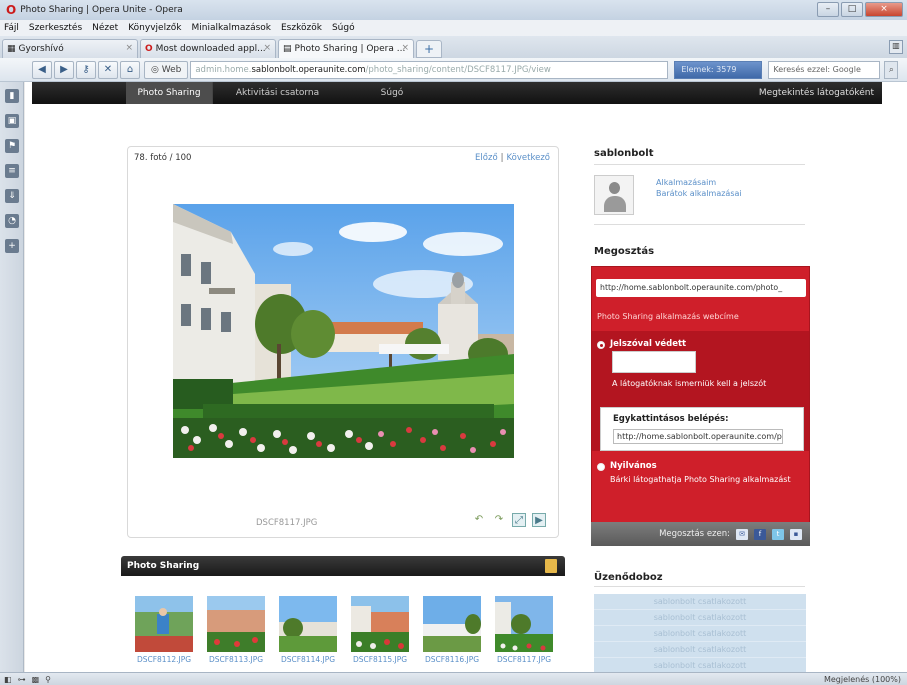  I want to click on public-label: Nyilvános, so click(633, 466).